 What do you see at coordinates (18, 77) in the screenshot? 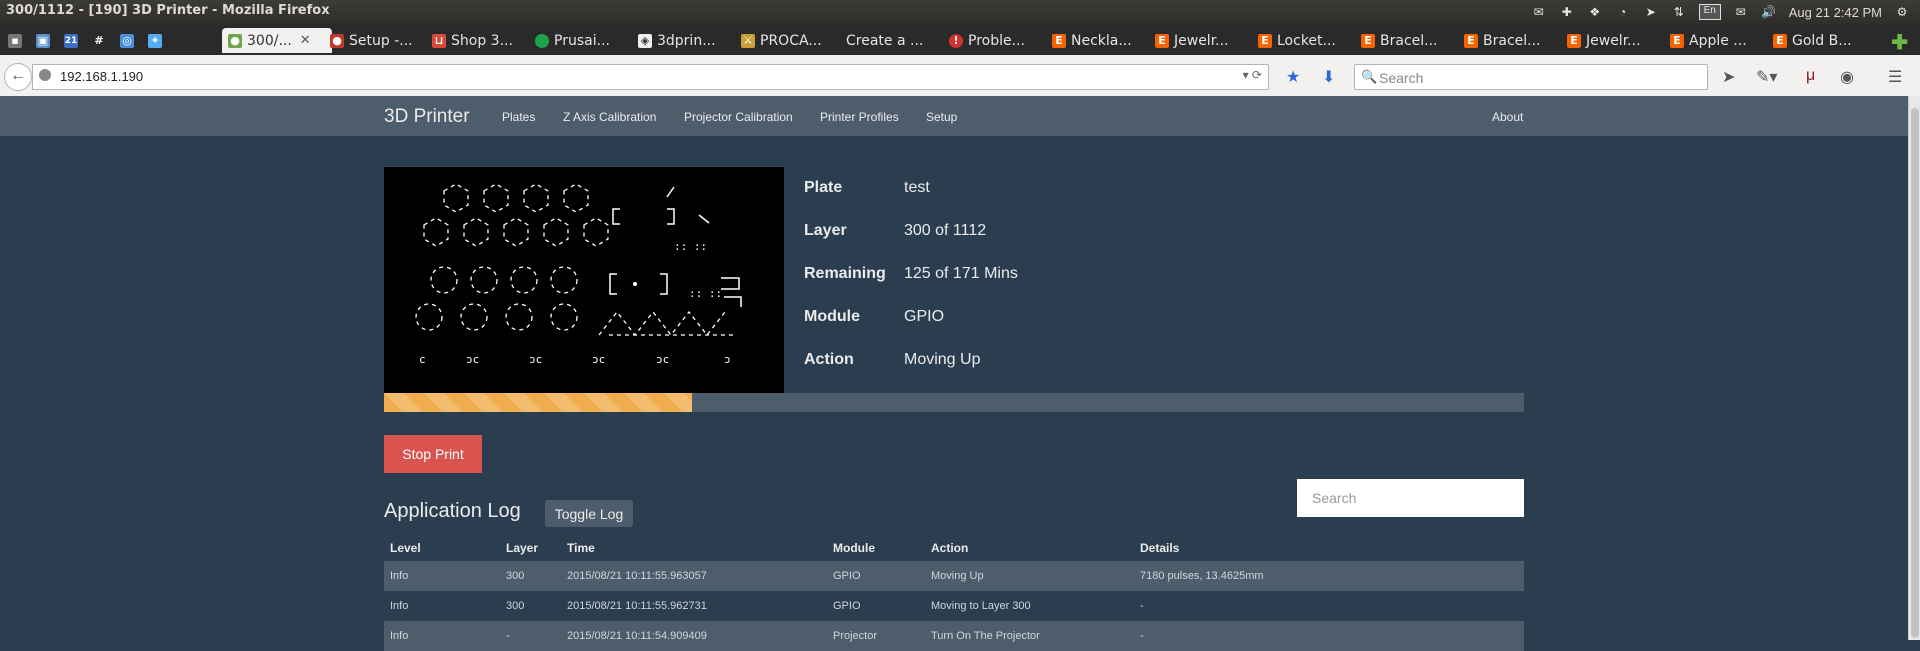
I see `back-button: ←` at bounding box center [18, 77].